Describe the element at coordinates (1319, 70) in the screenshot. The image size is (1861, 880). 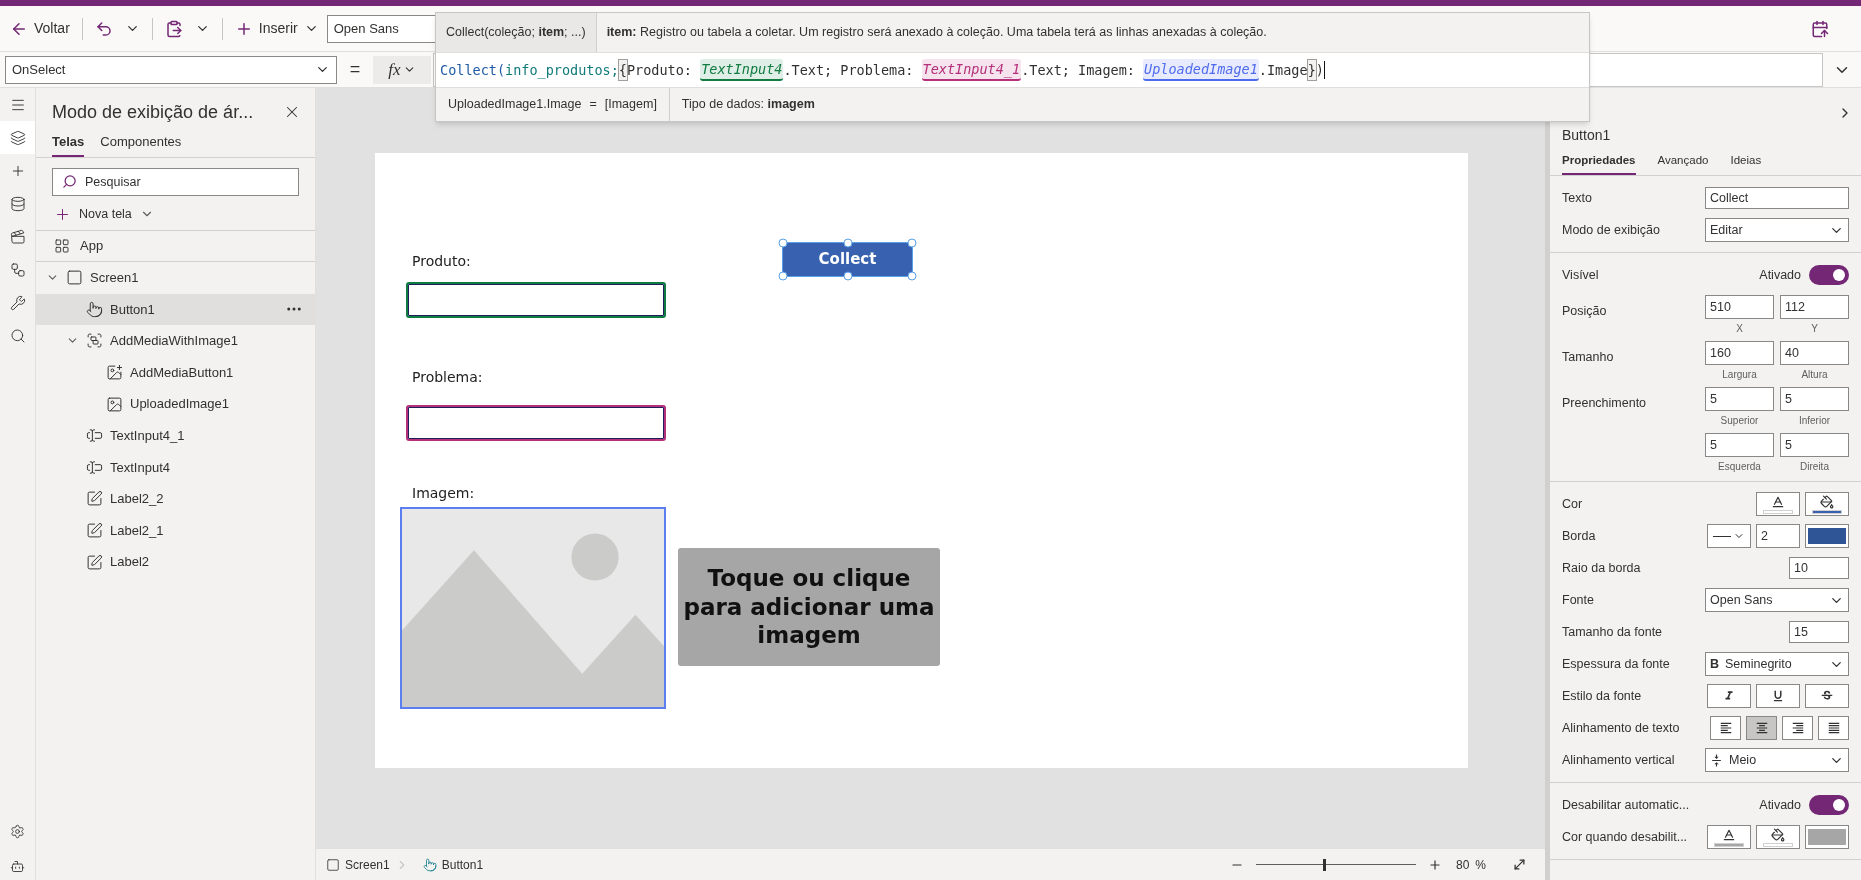
I see `formula-text: )` at that location.